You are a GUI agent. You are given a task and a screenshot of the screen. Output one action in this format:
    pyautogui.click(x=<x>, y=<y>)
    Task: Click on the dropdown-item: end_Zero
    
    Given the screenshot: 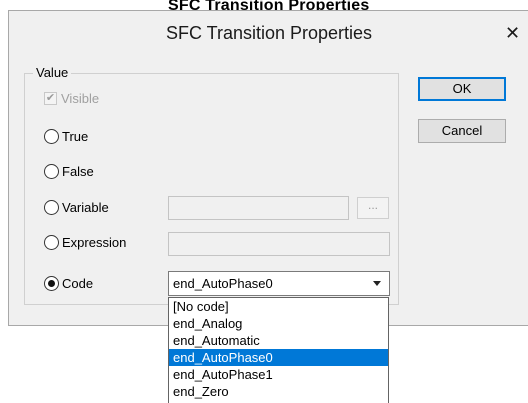 What is the action you would take?
    pyautogui.click(x=278, y=391)
    